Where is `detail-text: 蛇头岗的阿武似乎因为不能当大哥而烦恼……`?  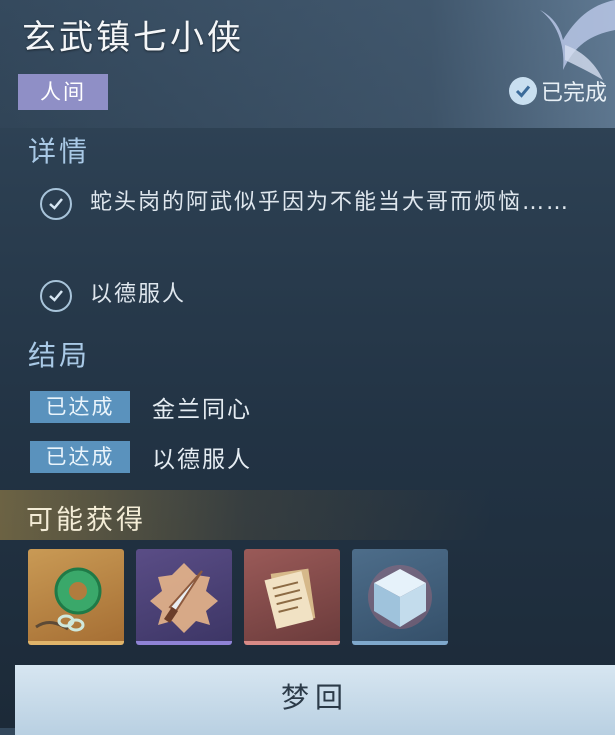 detail-text: 蛇头岗的阿武似乎因为不能当大哥而烦恼…… is located at coordinates (330, 202).